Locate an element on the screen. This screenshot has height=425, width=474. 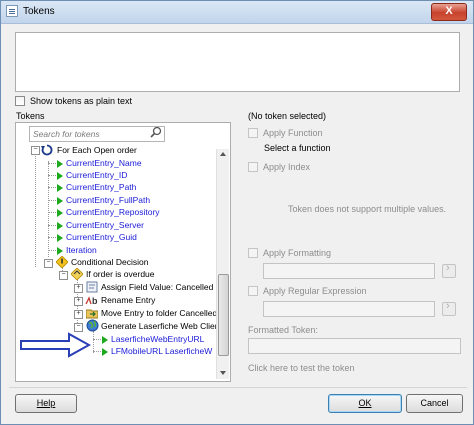
tree-token-row: Iteration is located at coordinates (77, 250).